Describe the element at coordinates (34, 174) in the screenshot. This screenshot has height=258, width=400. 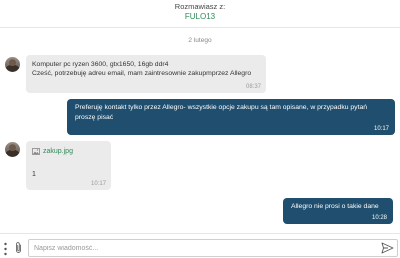
I see `message-text: 1` at that location.